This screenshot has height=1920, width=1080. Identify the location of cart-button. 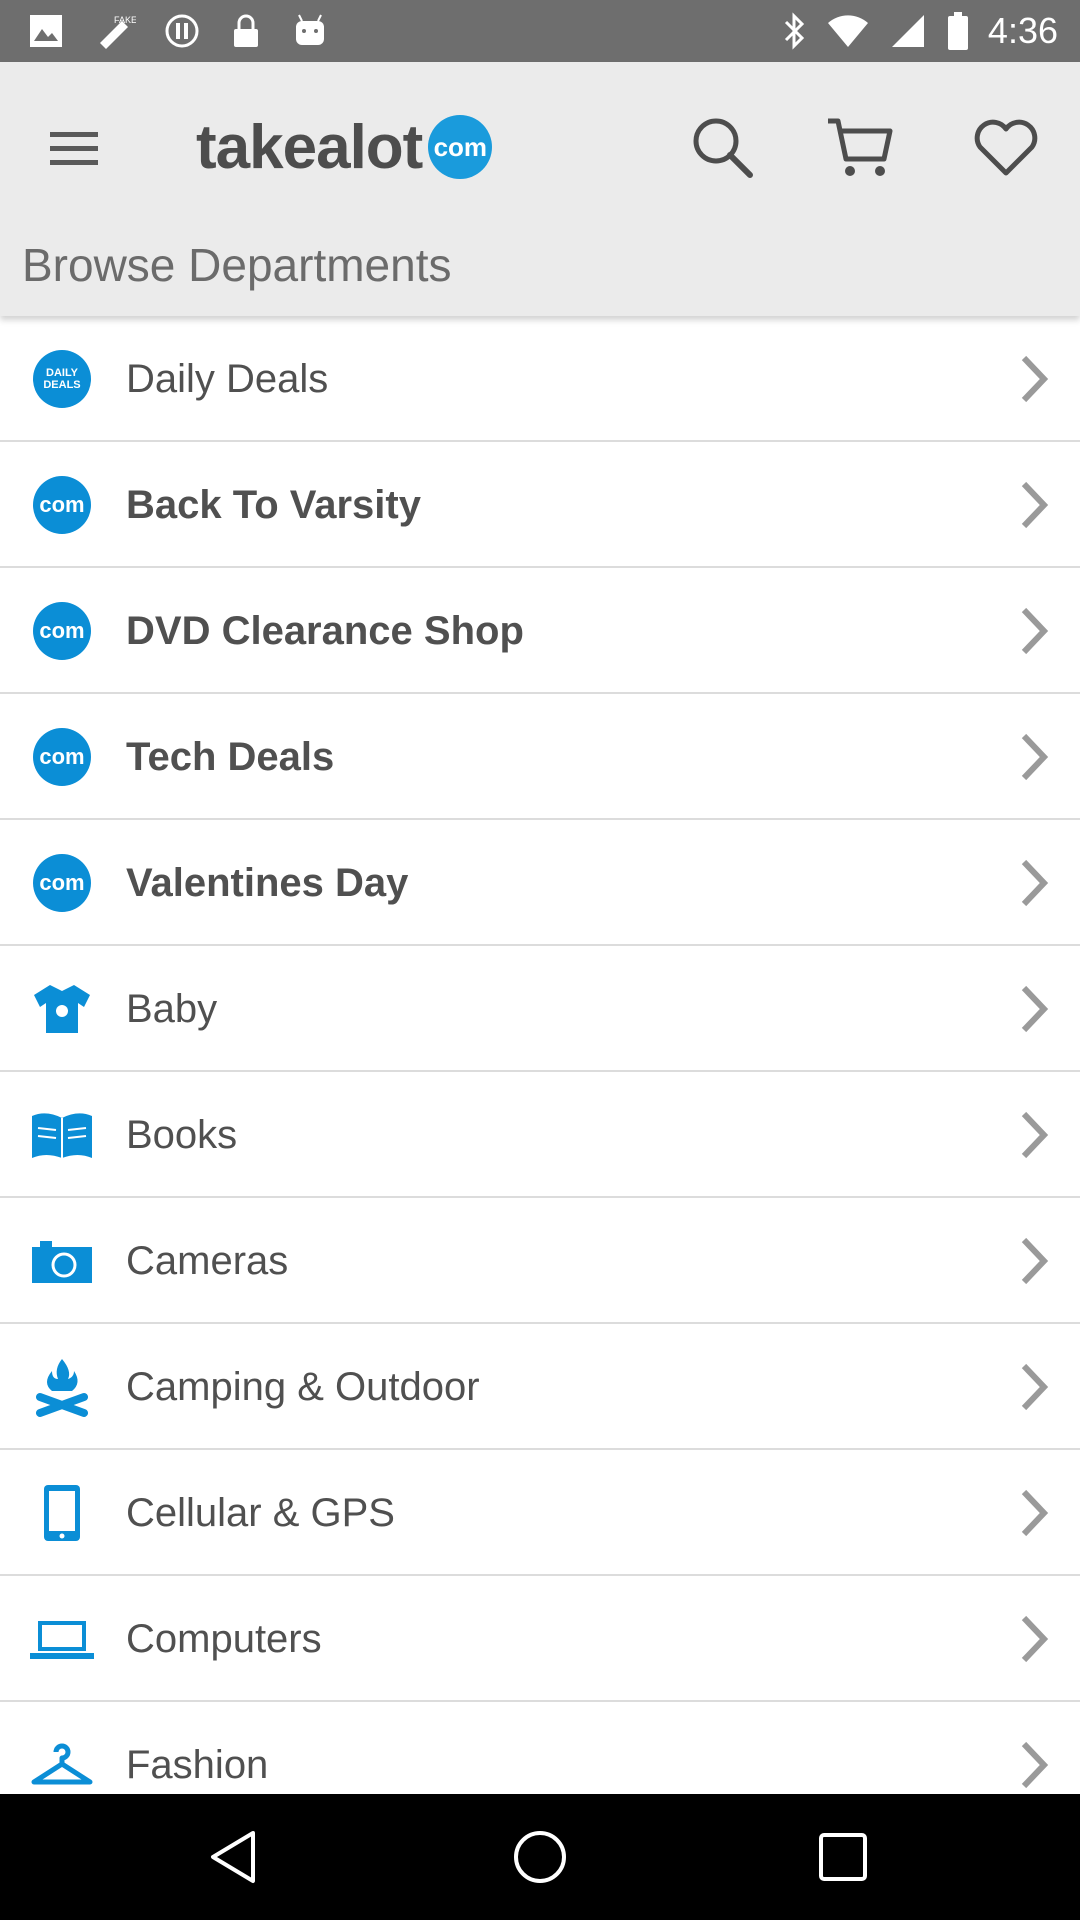
(860, 147).